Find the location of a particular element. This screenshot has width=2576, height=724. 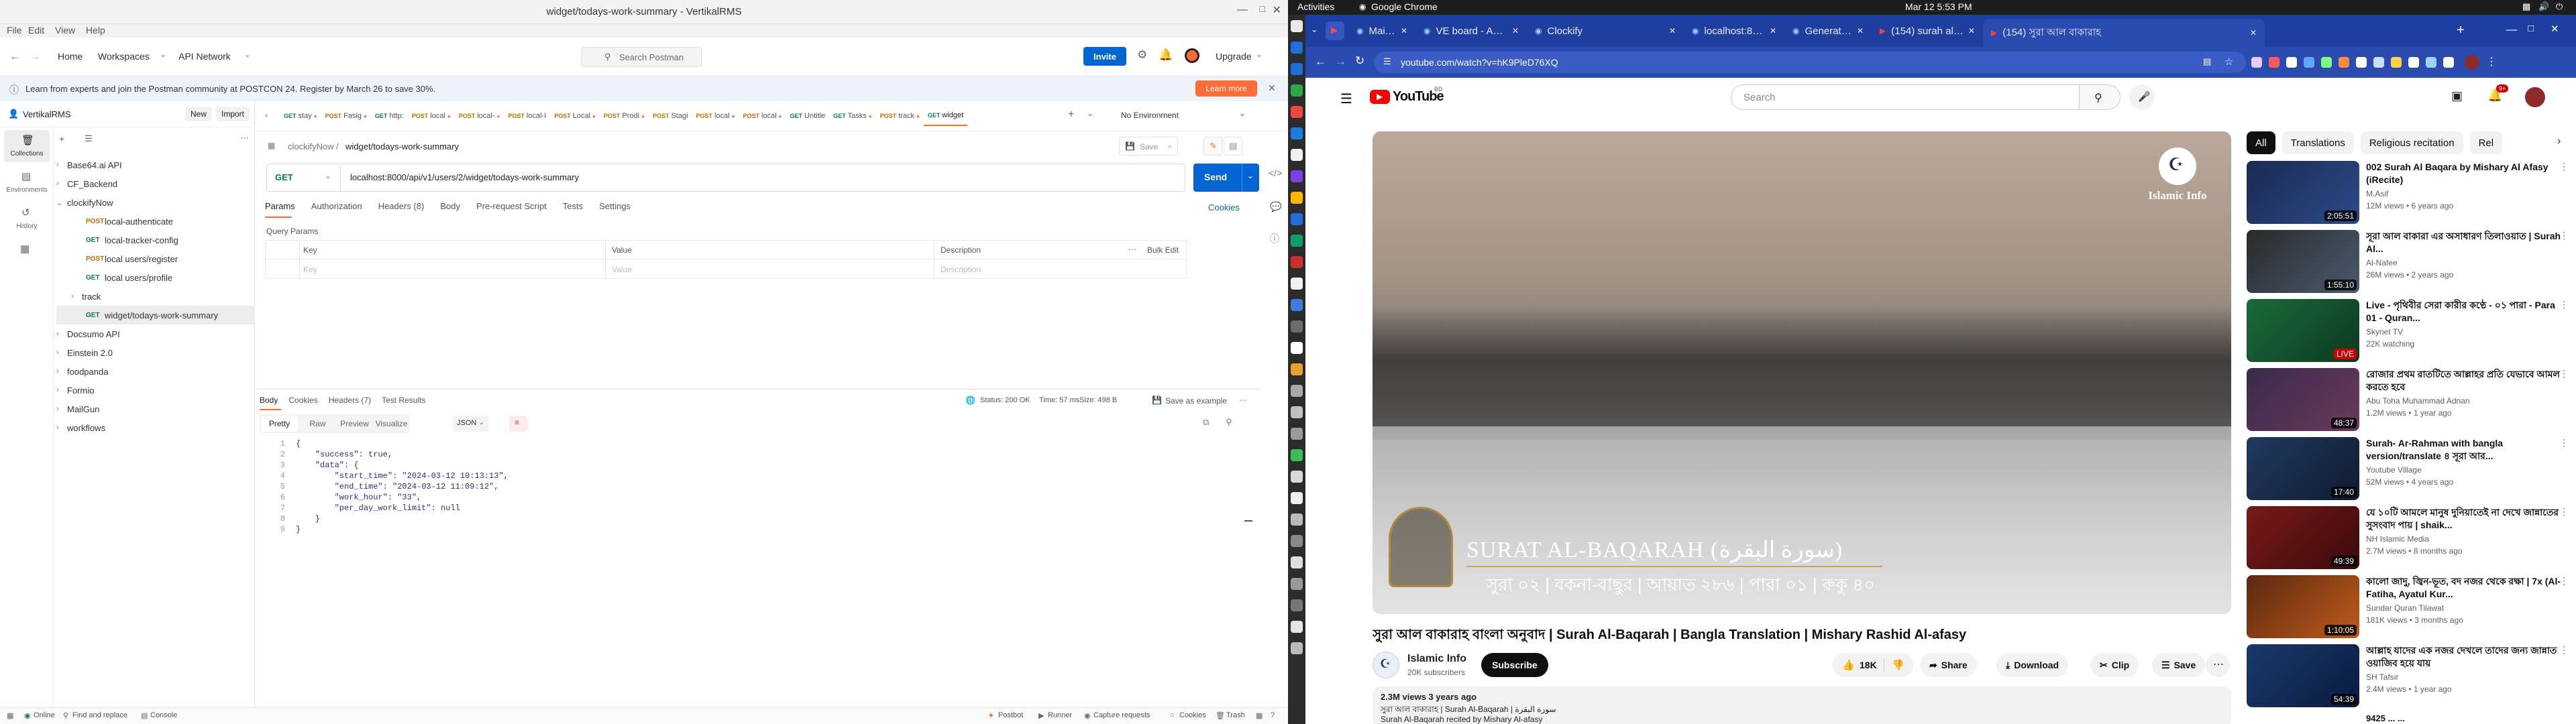

response-tab: Body is located at coordinates (269, 403).